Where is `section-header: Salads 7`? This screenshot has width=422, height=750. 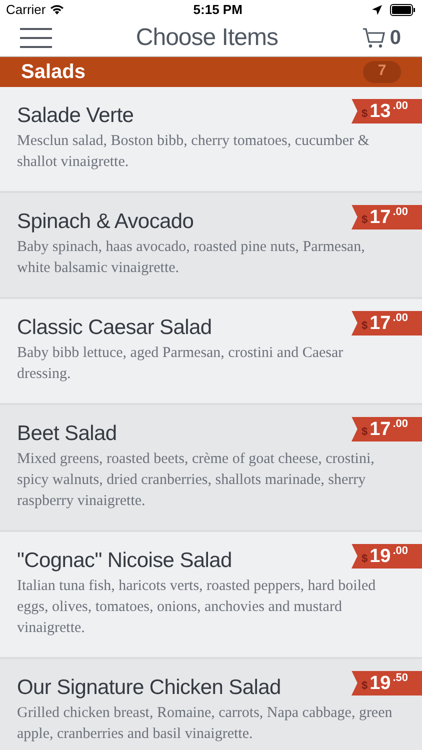 section-header: Salads 7 is located at coordinates (211, 71).